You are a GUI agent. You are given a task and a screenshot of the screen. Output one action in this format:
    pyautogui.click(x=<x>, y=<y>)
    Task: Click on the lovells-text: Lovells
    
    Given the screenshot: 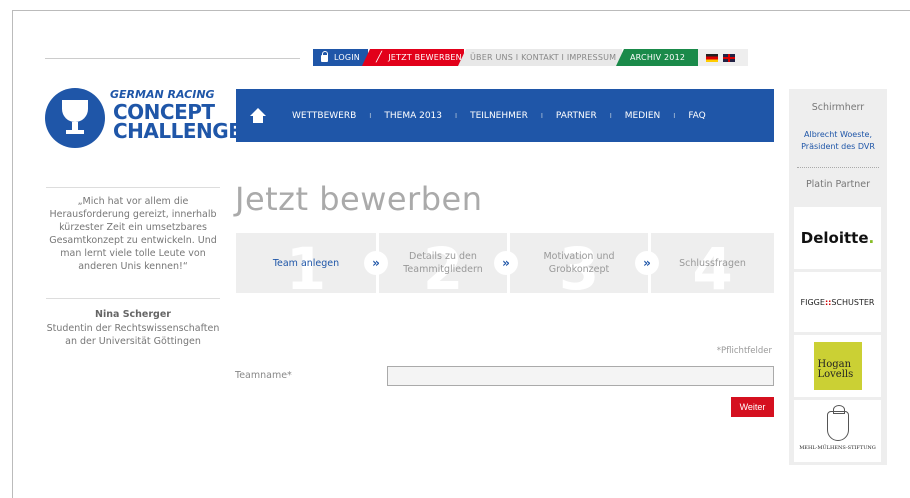 What is the action you would take?
    pyautogui.click(x=835, y=374)
    